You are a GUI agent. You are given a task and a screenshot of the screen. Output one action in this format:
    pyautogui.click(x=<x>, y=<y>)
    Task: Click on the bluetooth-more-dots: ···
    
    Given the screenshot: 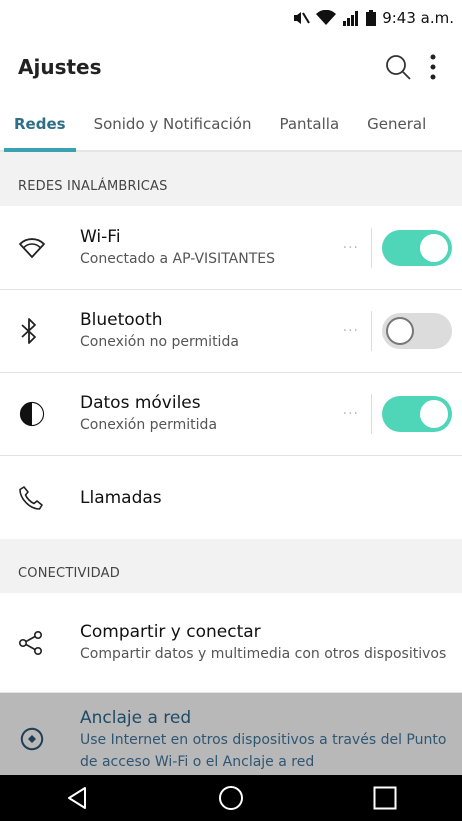 What is the action you would take?
    pyautogui.click(x=350, y=331)
    